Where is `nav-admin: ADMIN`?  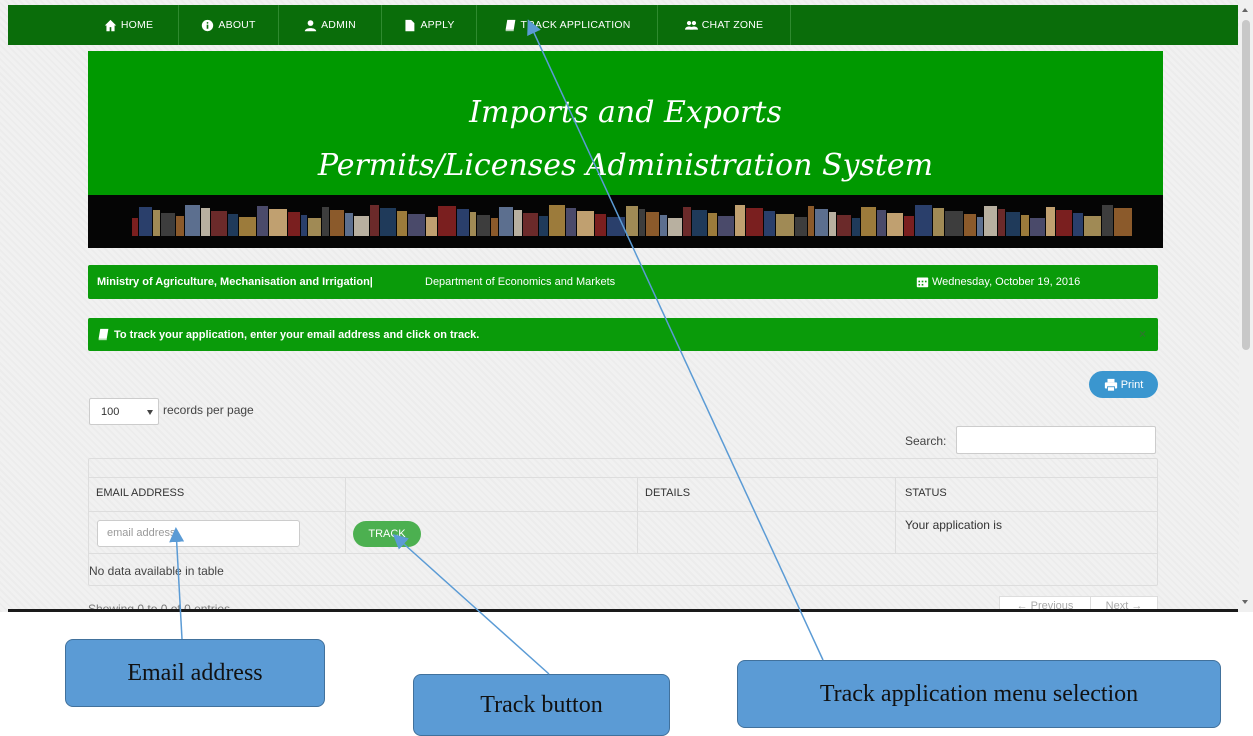
nav-admin: ADMIN is located at coordinates (330, 25).